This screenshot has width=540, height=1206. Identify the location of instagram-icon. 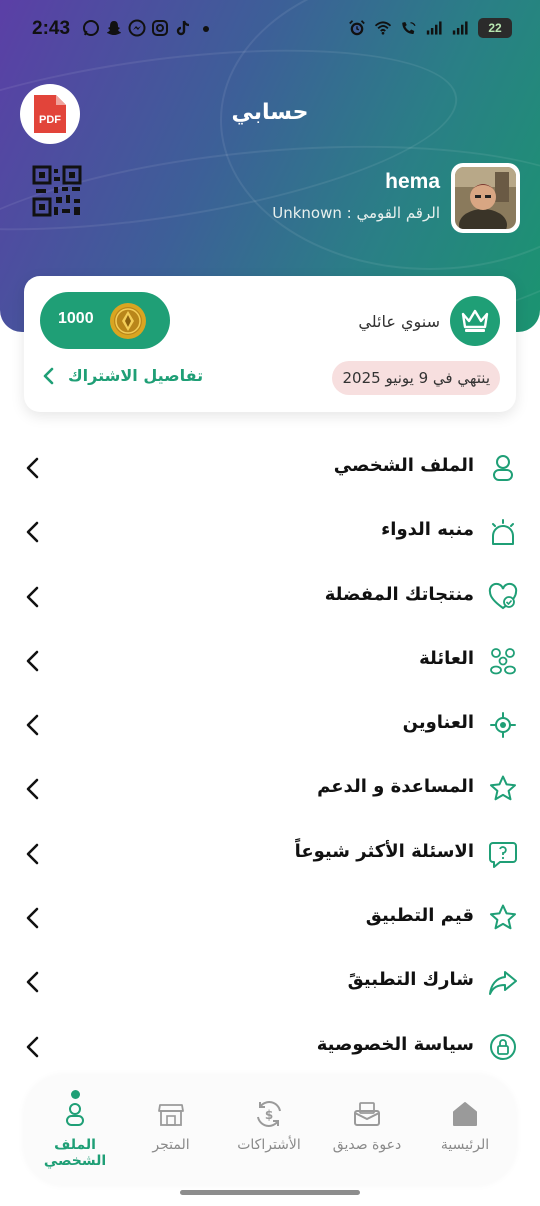
(160, 28).